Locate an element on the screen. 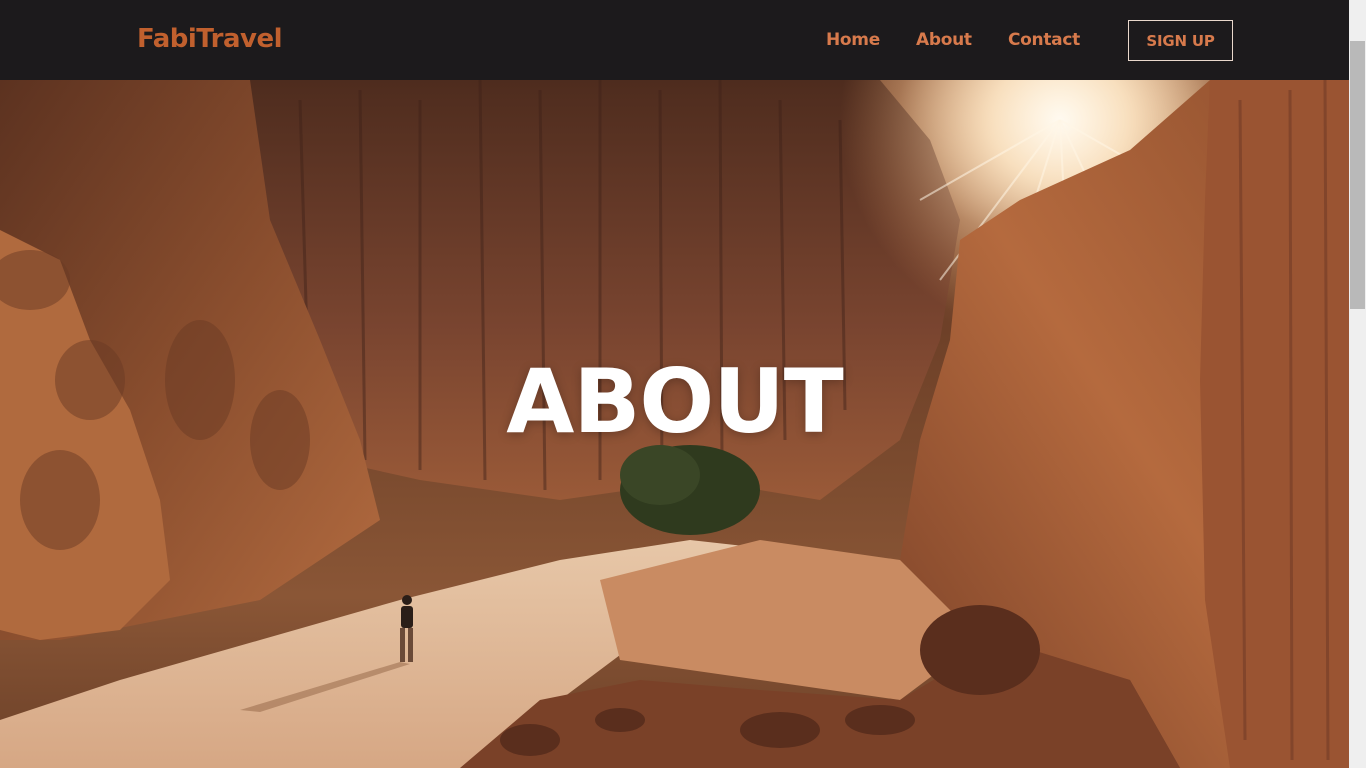 Image resolution: width=1366 pixels, height=768 pixels. navbar: FabiTravel Home About Contact SIGN UP is located at coordinates (674, 40).